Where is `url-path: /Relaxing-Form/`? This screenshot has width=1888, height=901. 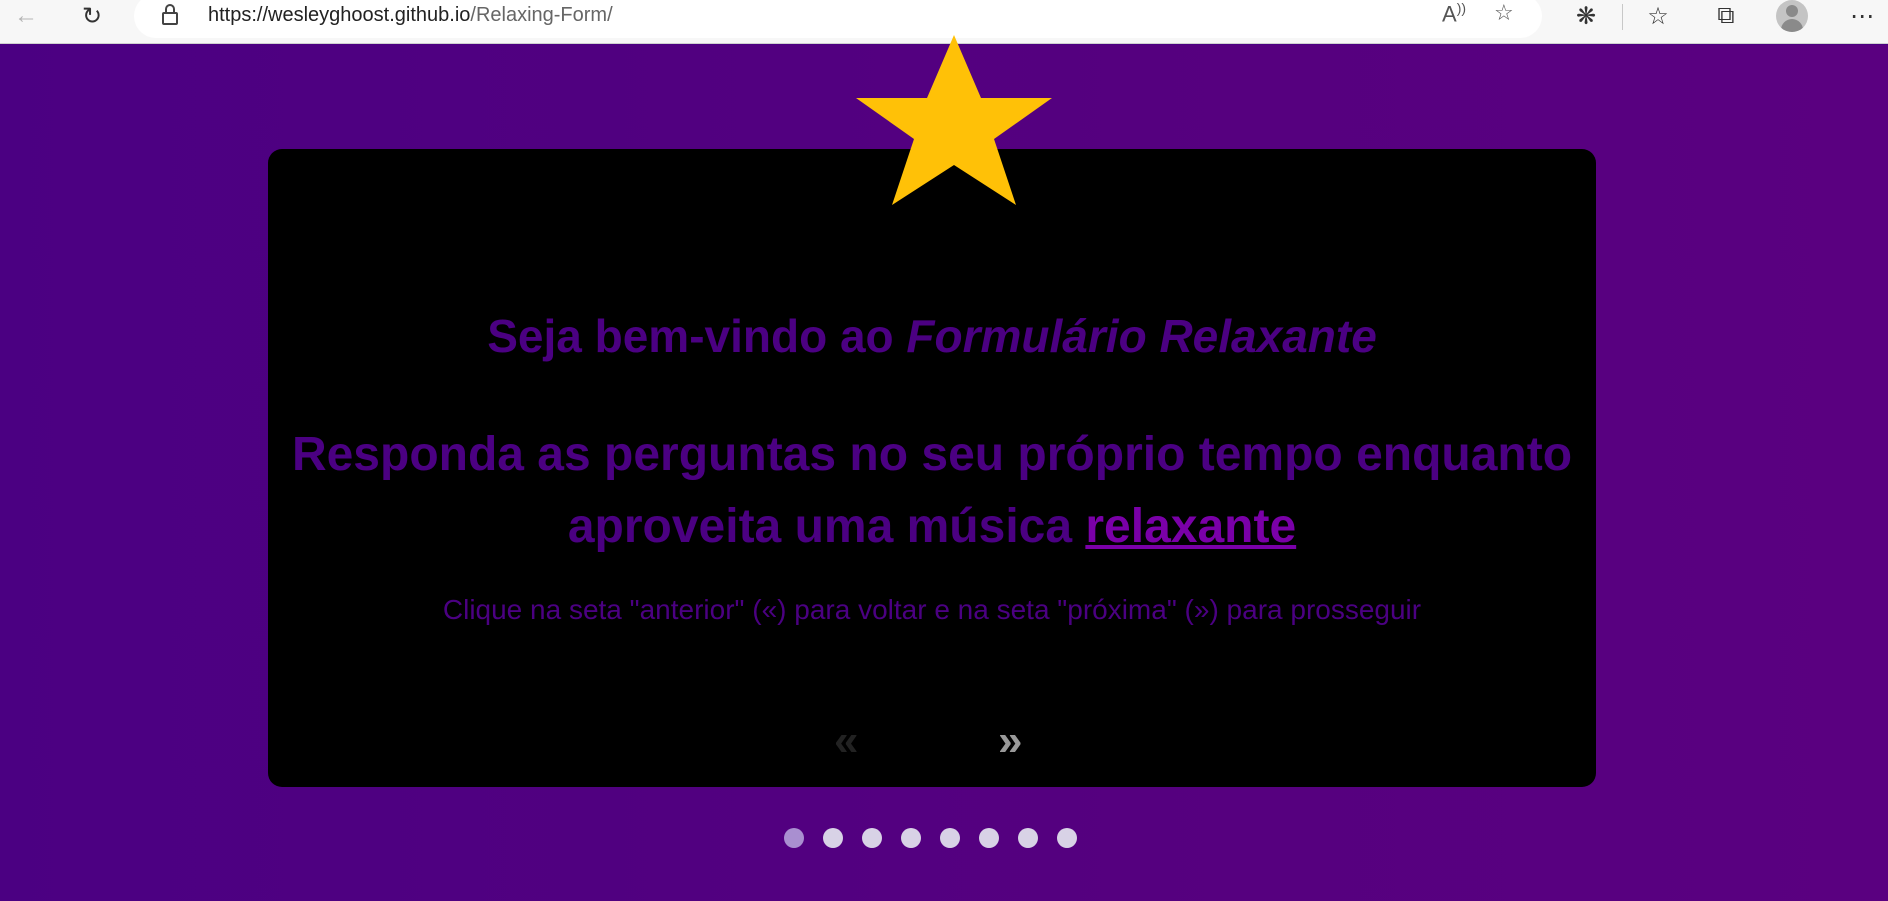 url-path: /Relaxing-Form/ is located at coordinates (541, 15).